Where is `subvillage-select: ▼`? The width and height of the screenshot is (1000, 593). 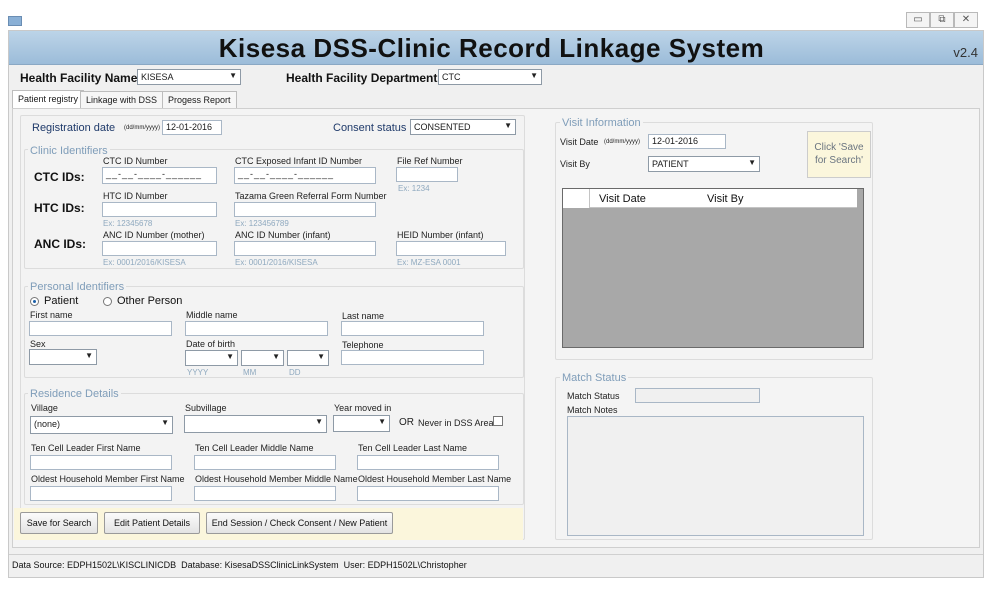 subvillage-select: ▼ is located at coordinates (255, 424).